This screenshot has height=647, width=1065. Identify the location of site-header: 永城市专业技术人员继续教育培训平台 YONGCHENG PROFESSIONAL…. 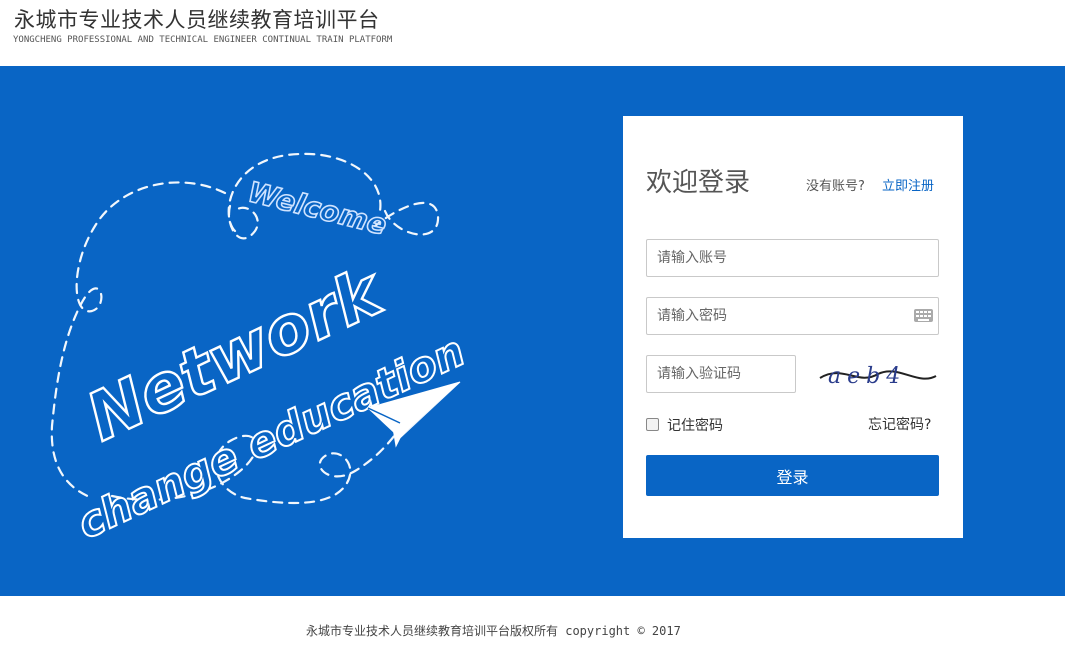
(532, 33).